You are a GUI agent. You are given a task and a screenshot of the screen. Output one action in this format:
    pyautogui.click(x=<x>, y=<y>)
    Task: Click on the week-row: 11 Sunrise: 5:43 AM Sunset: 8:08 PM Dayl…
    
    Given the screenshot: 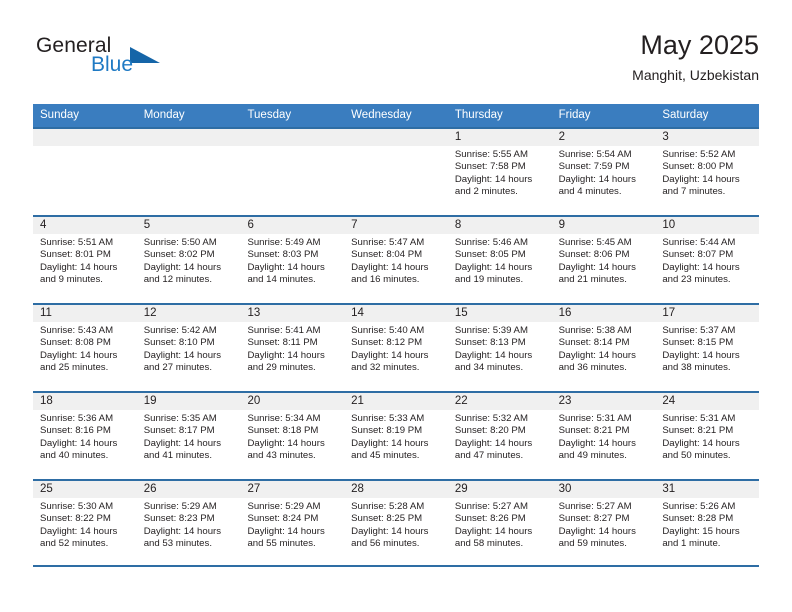 What is the action you would take?
    pyautogui.click(x=396, y=347)
    